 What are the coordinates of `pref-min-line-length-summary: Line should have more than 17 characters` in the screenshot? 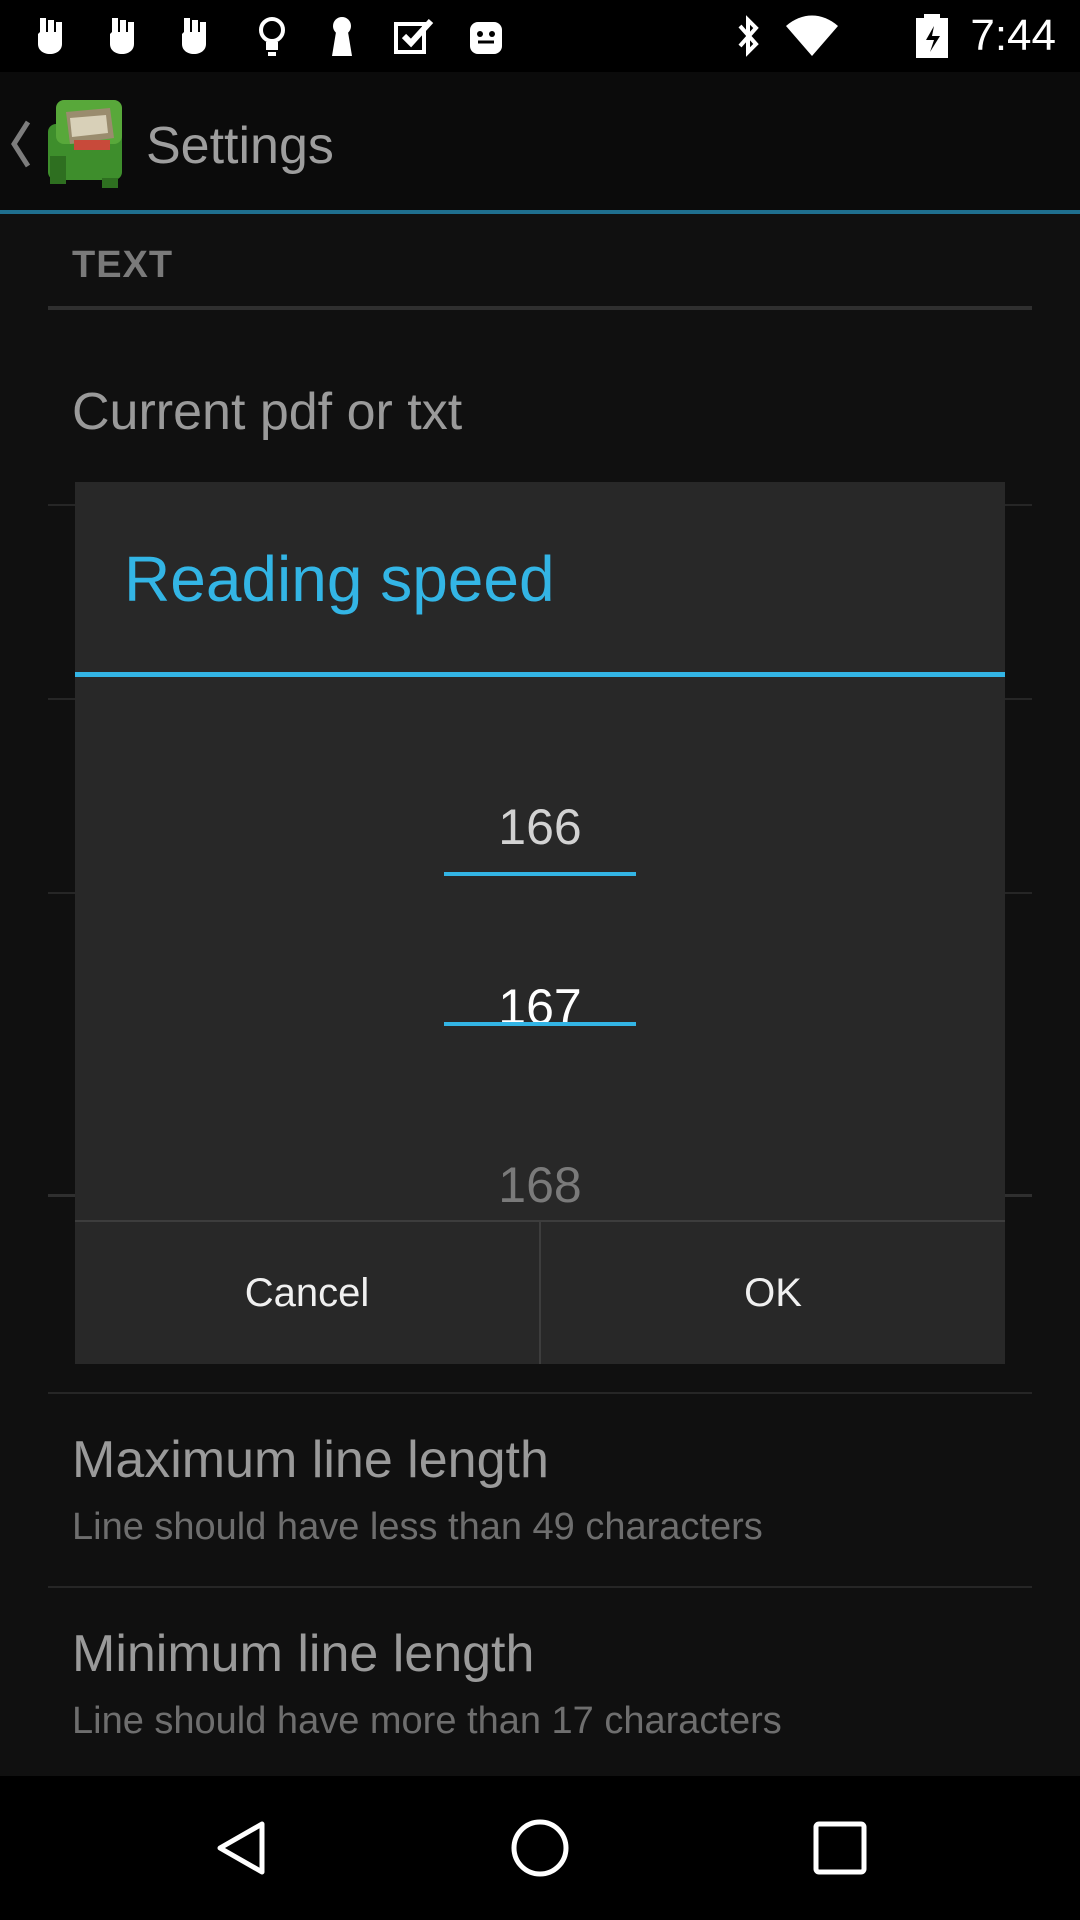 It's located at (427, 1721).